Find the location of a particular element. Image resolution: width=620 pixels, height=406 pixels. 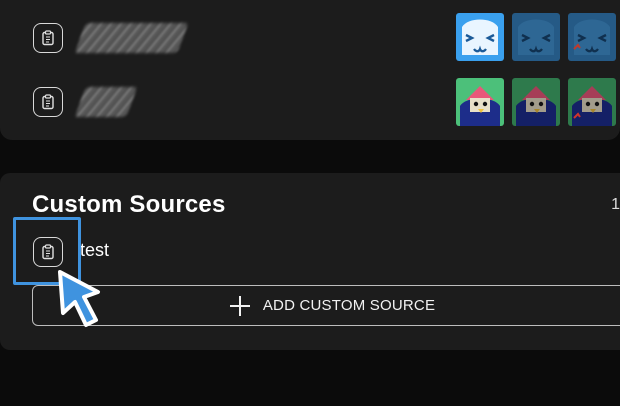

thumbnail-blue-face is located at coordinates (480, 37).